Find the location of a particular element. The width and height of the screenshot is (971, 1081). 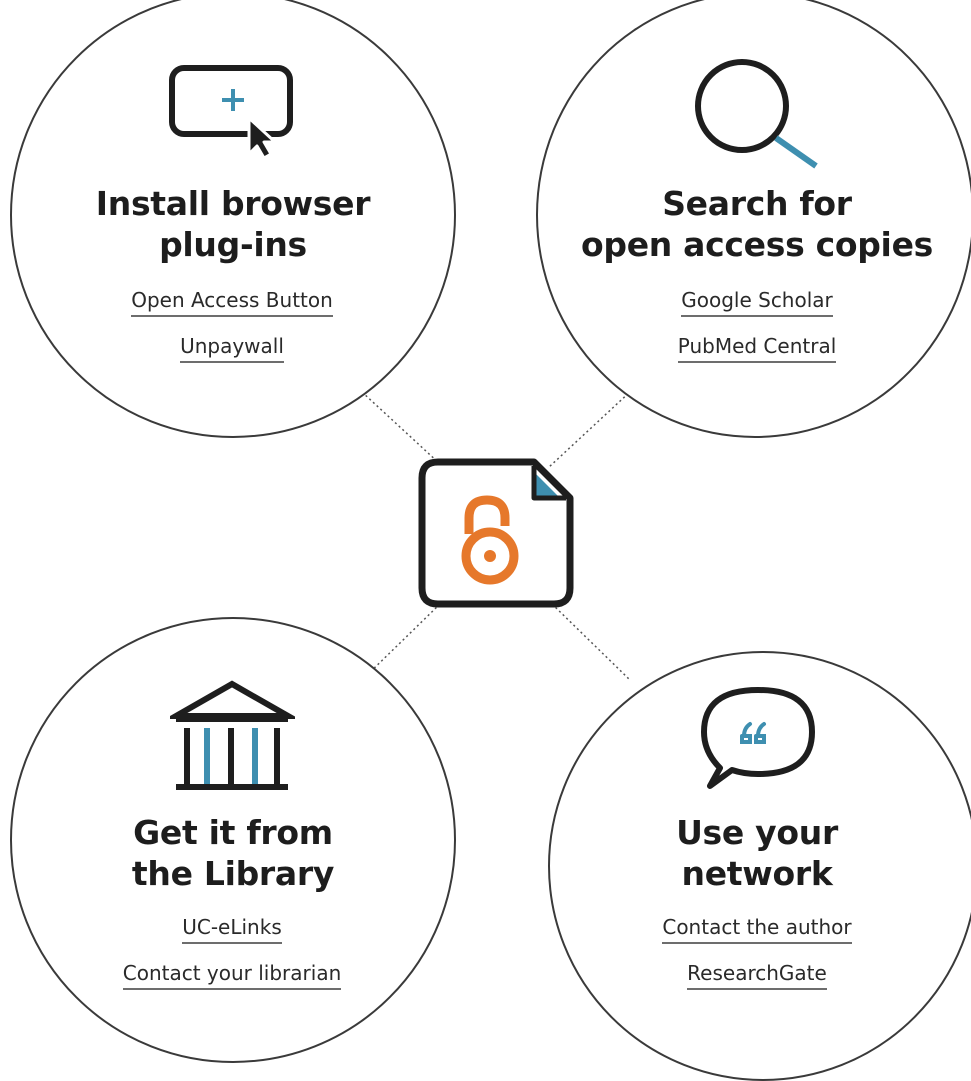

link-contact-librarian-label: Contact your librarian is located at coordinates (232, 975).